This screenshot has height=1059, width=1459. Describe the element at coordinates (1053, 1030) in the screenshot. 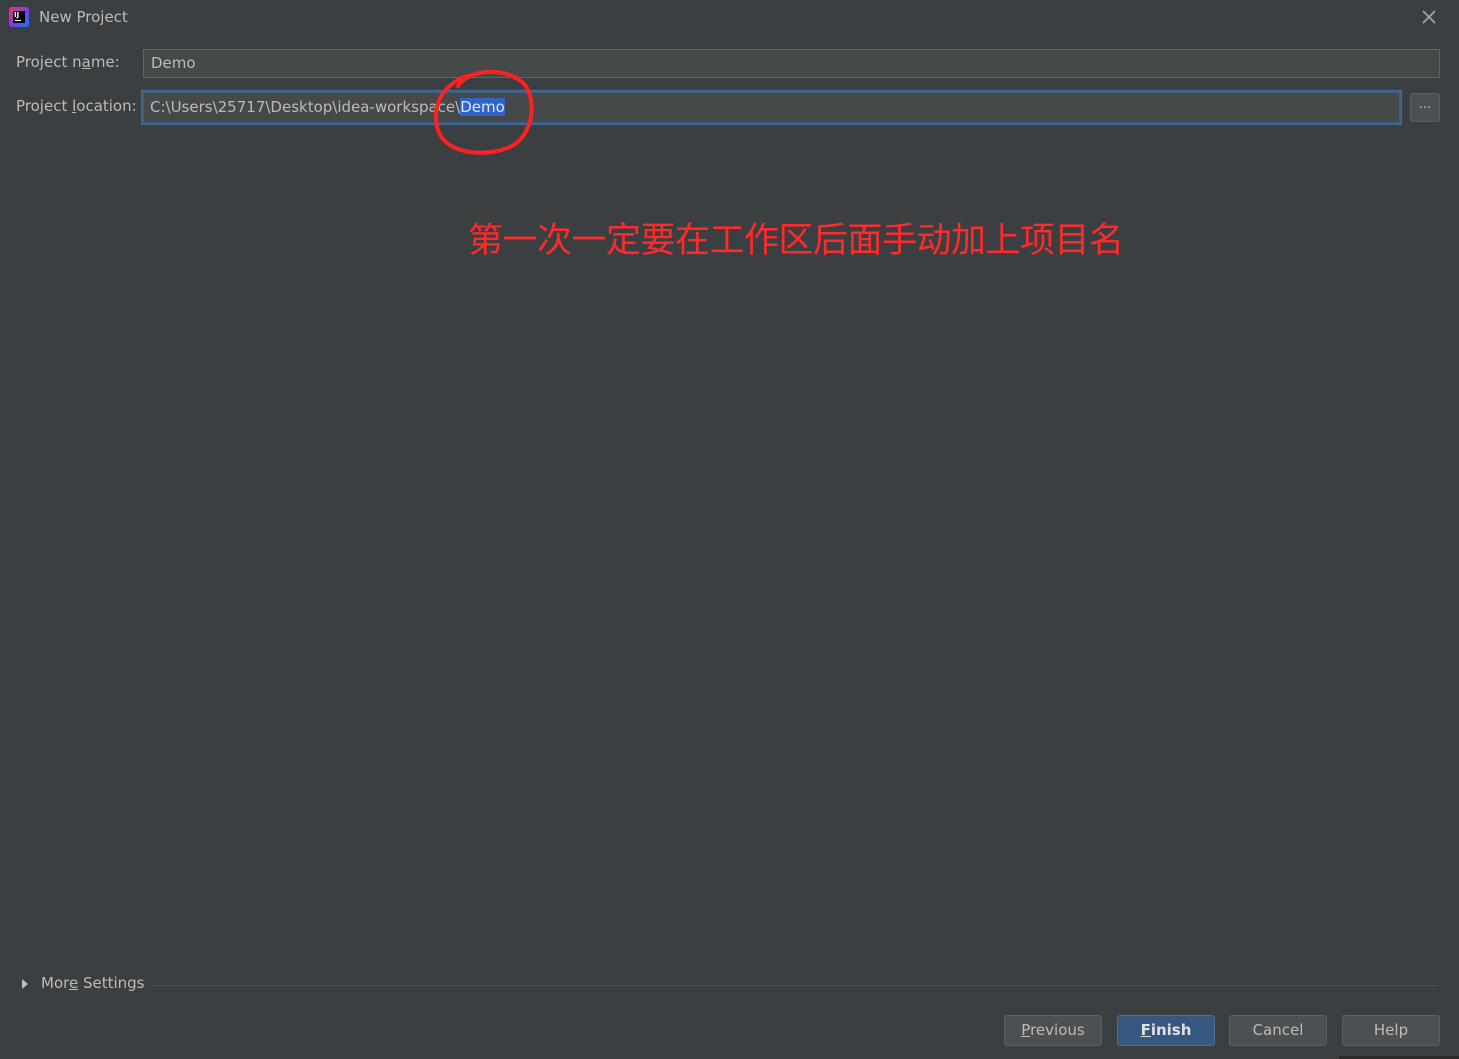

I see `previous-button: Previous` at that location.